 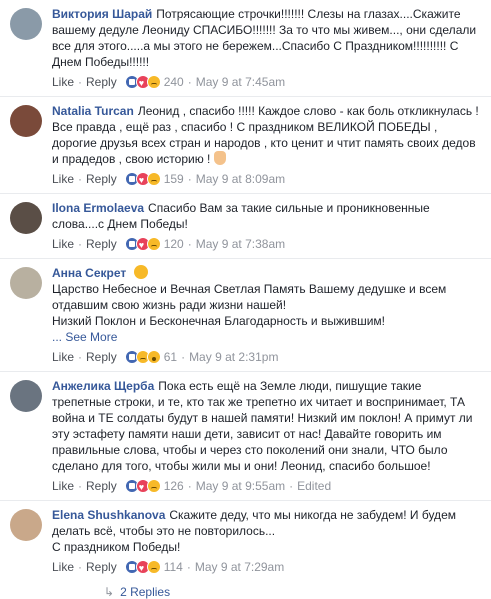 What do you see at coordinates (239, 567) in the screenshot?
I see `timestamp: May 9 at 7:29am` at bounding box center [239, 567].